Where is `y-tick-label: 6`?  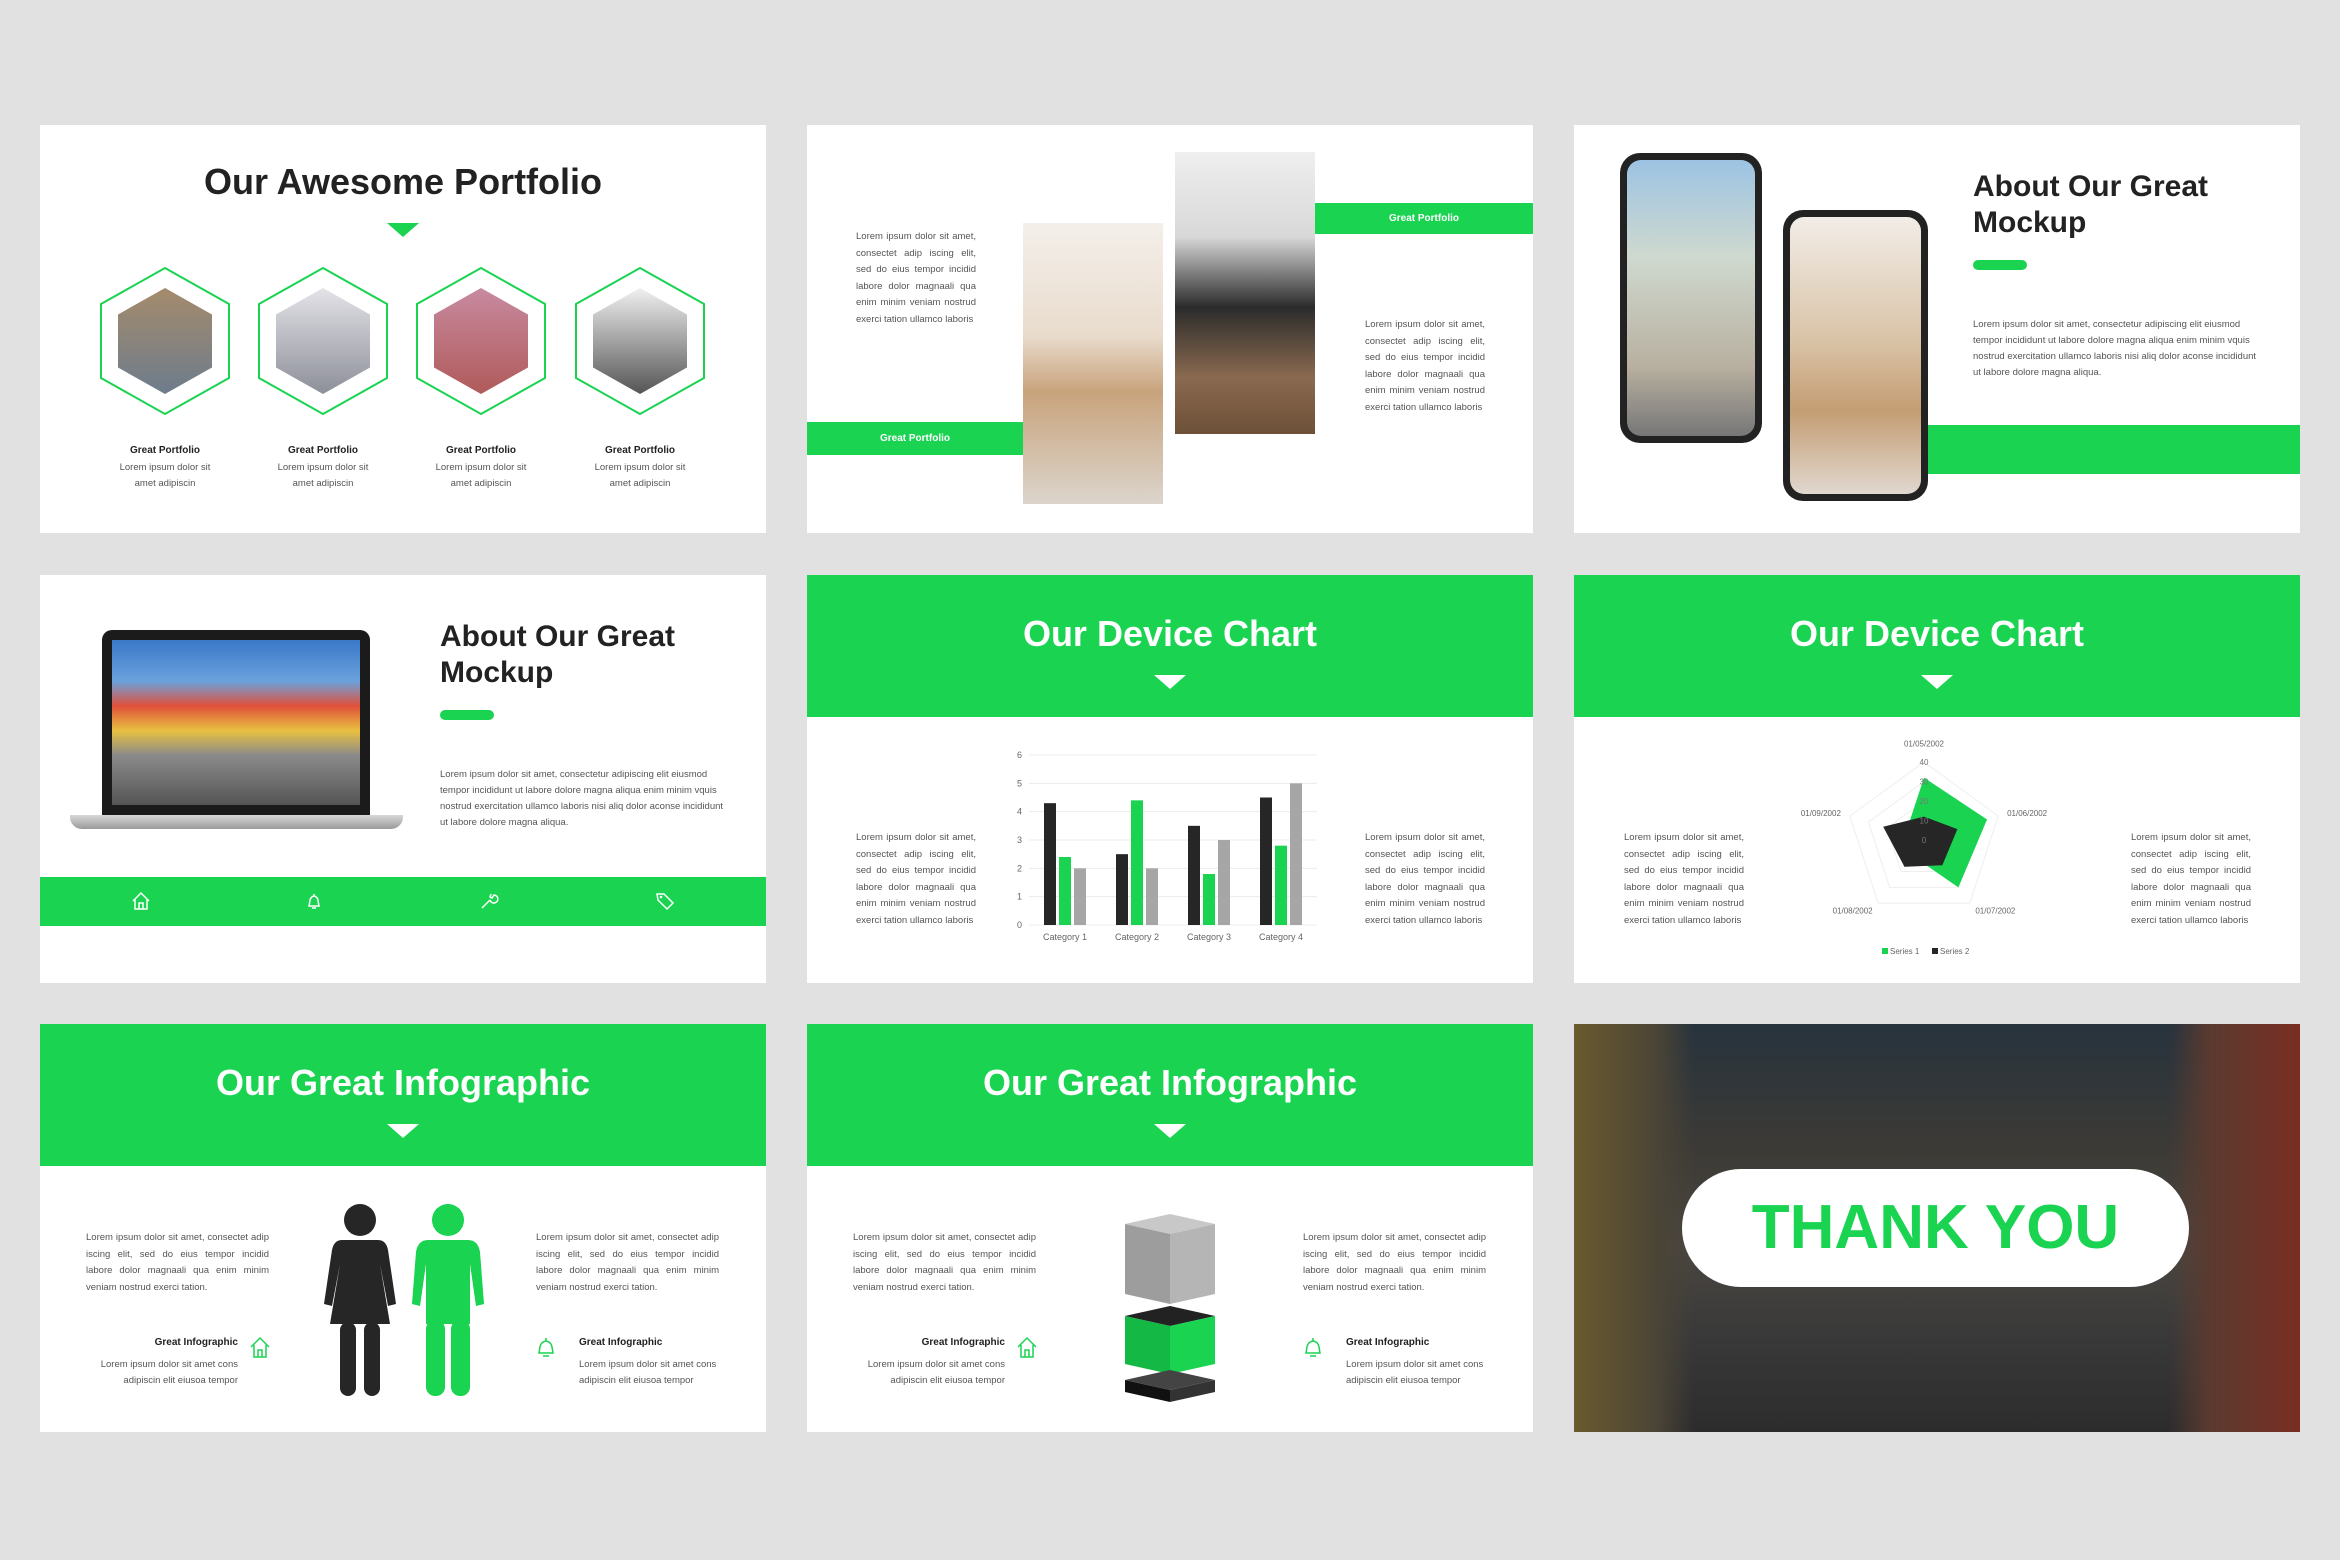 y-tick-label: 6 is located at coordinates (1019, 755).